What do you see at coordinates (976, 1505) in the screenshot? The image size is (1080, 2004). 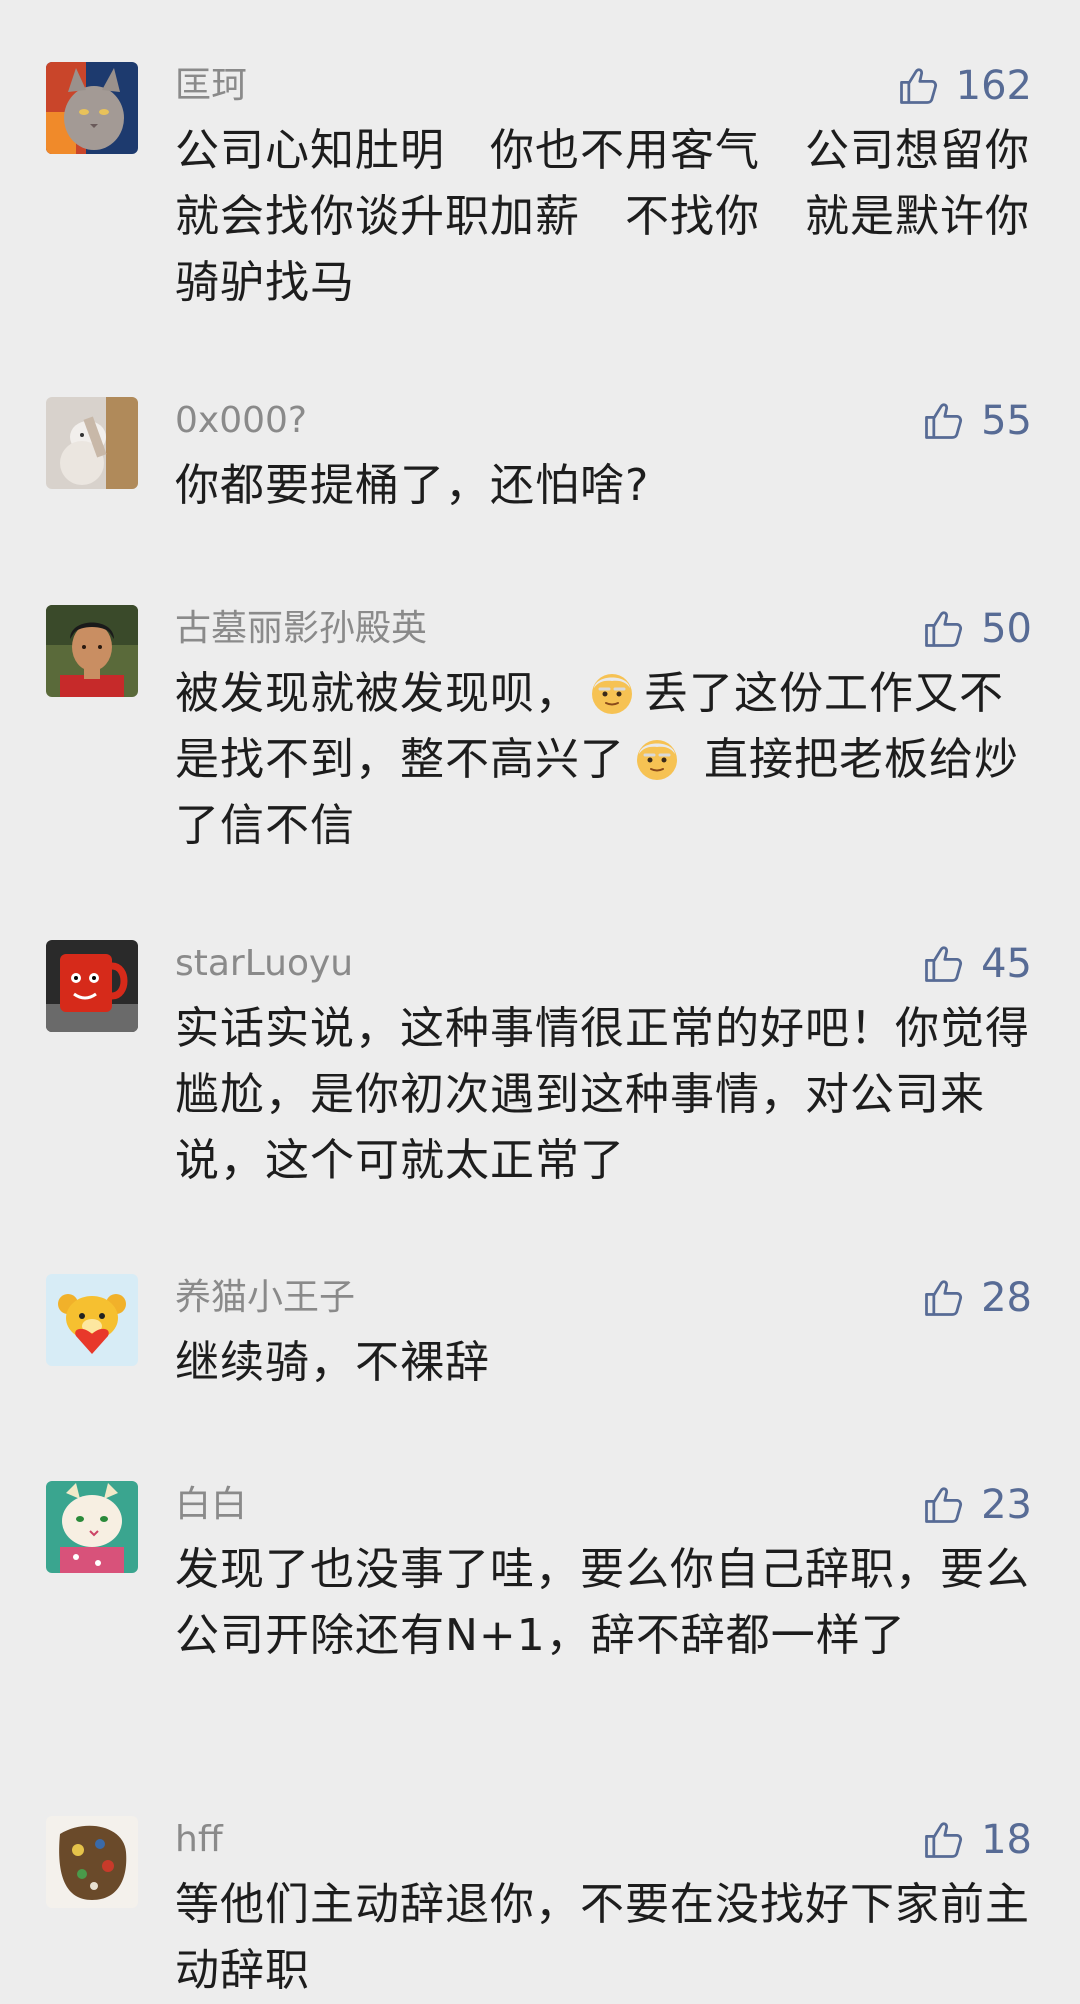 I see `like-button: 23` at bounding box center [976, 1505].